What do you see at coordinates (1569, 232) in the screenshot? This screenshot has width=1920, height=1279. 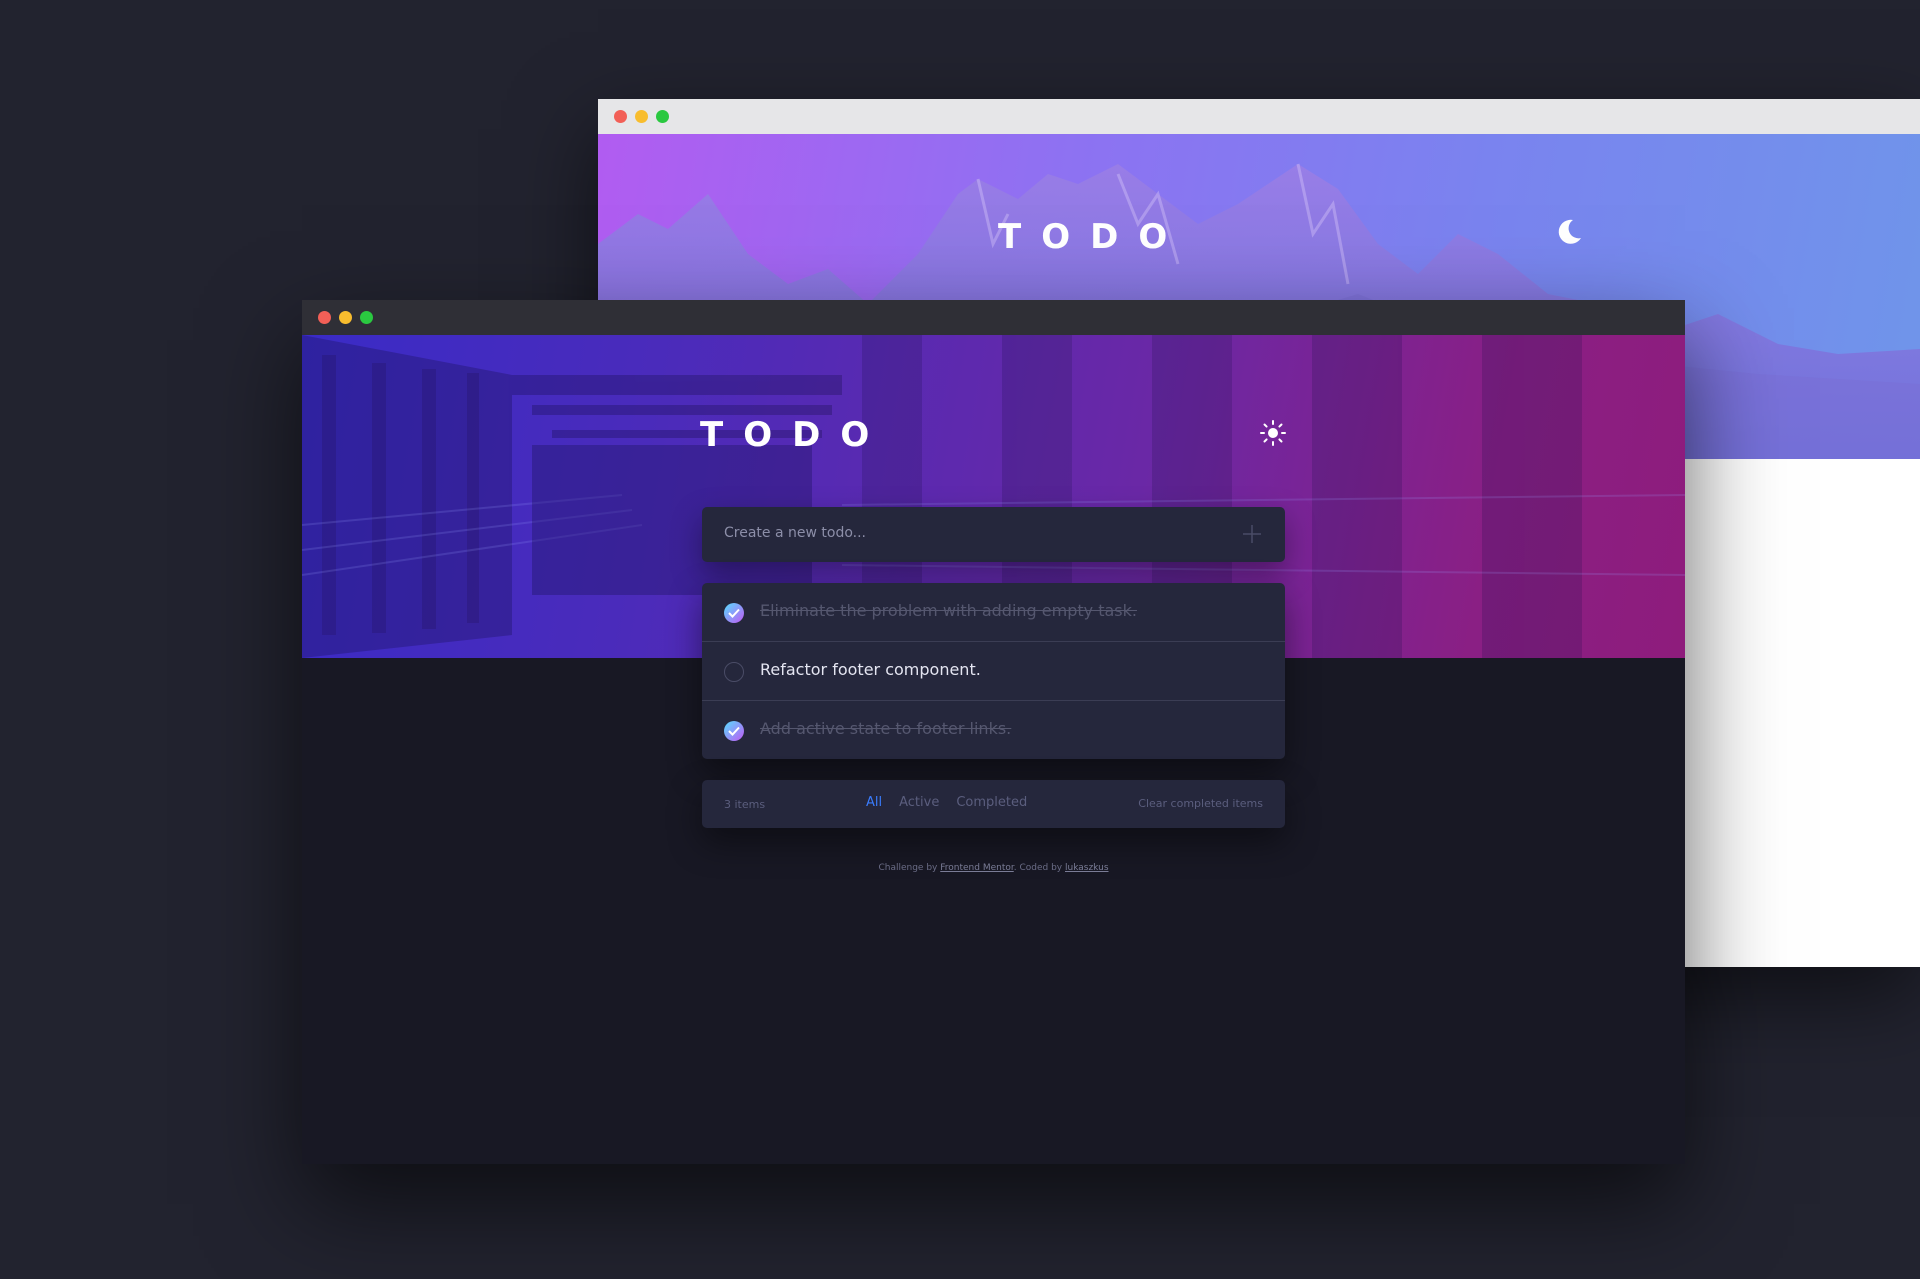 I see `moon-icon` at bounding box center [1569, 232].